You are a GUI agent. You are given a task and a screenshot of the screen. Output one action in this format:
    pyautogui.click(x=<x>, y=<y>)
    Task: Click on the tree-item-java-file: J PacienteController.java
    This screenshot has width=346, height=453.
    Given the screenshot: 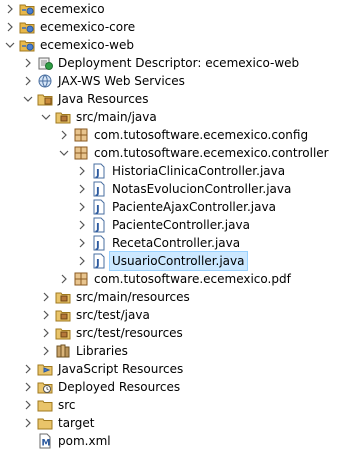 What is the action you would take?
    pyautogui.click(x=163, y=225)
    